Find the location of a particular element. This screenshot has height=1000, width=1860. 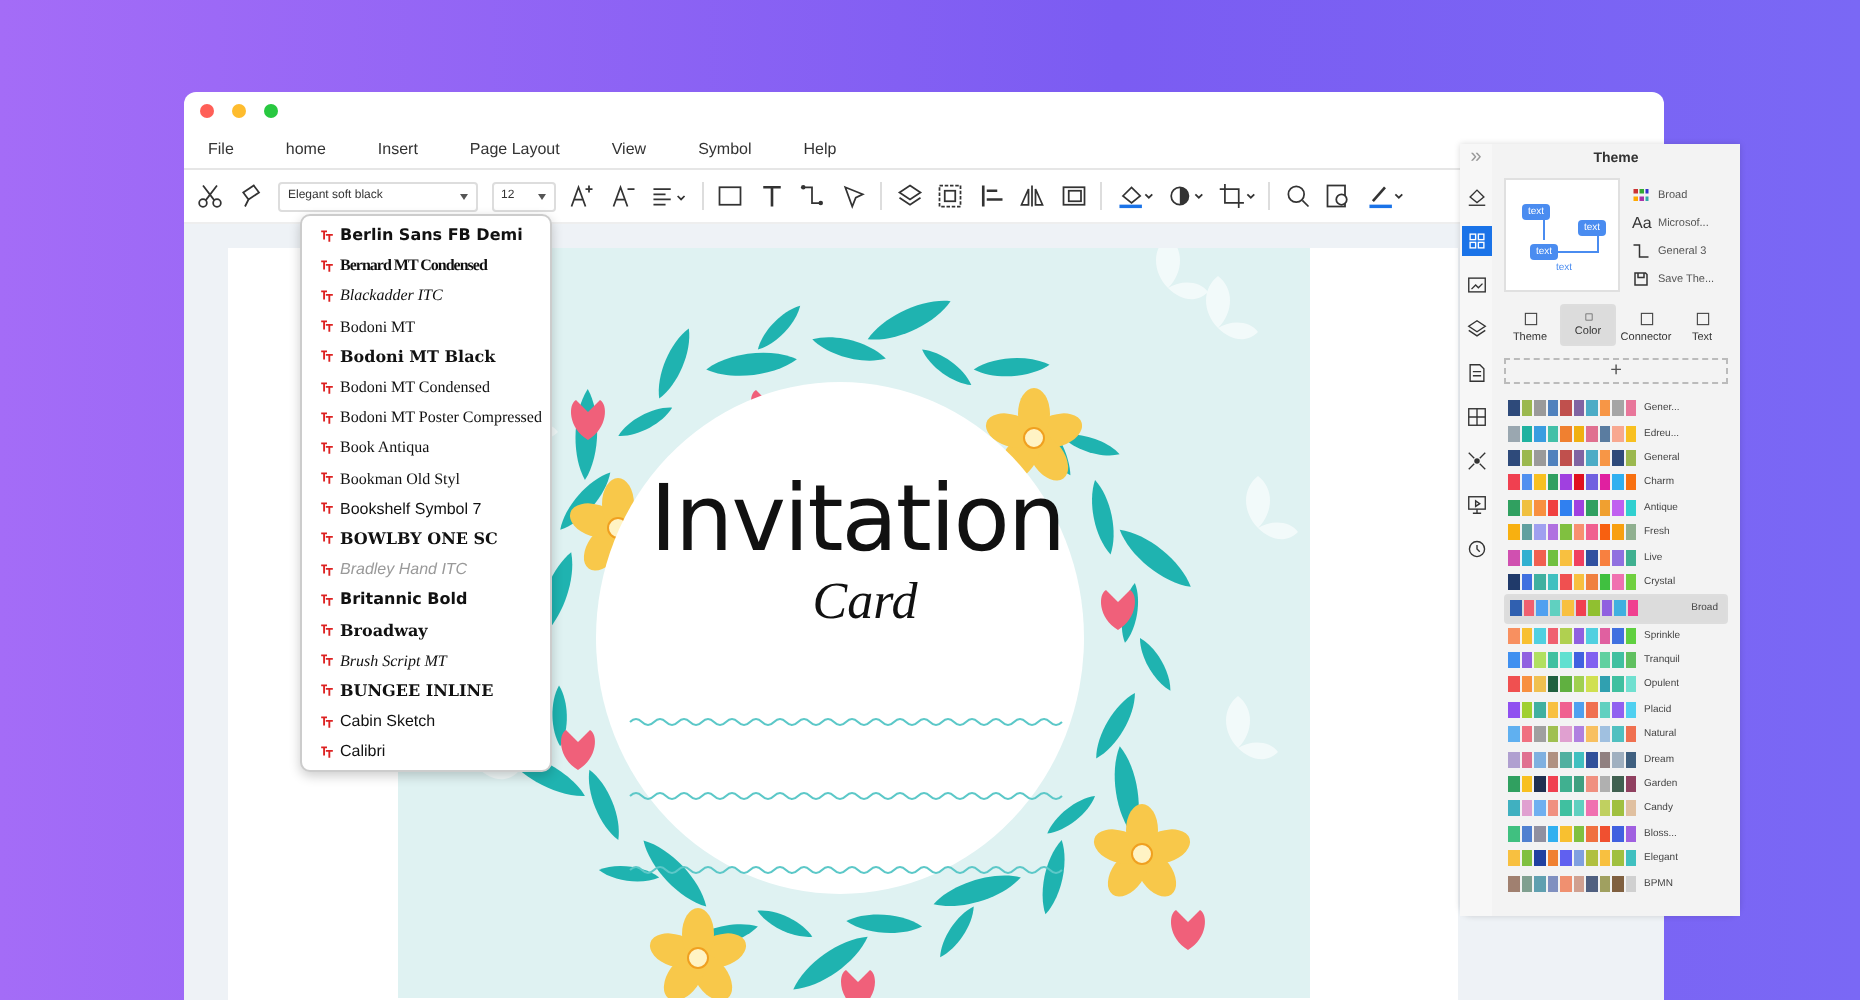

font-option: Bodoni MT Black is located at coordinates (422, 356).